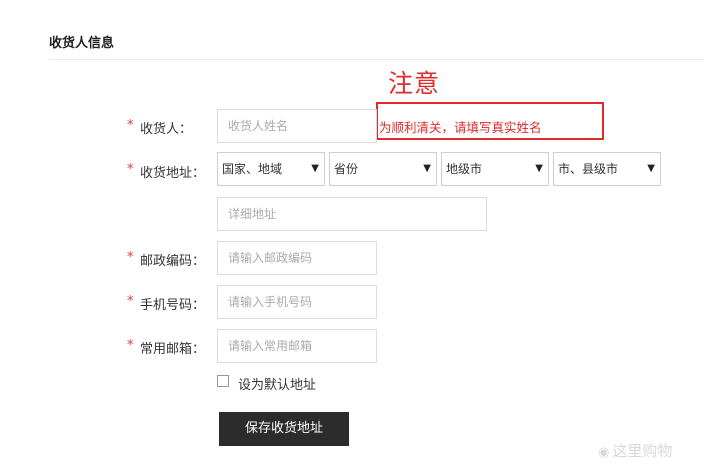 Image resolution: width=704 pixels, height=465 pixels. Describe the element at coordinates (376, 59) in the screenshot. I see `section-divider` at that location.